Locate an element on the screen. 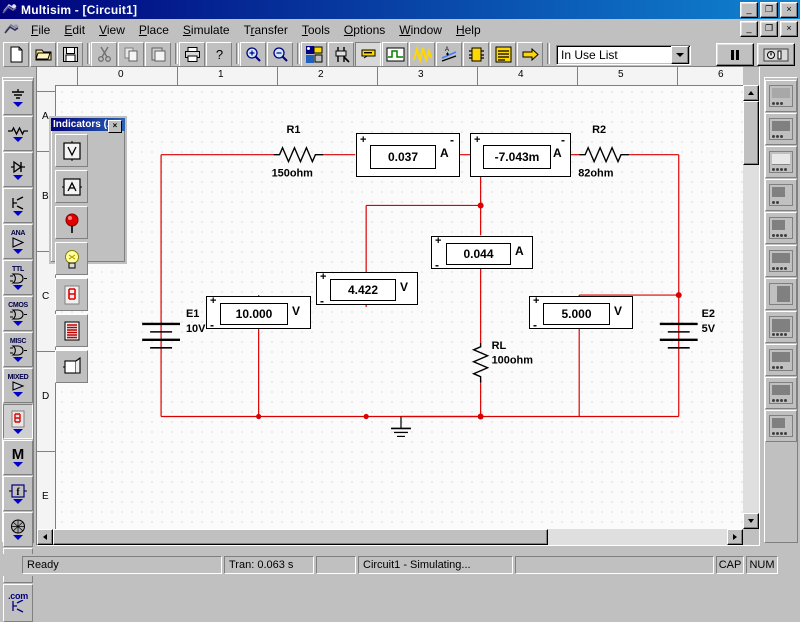  chevron-down-icon is located at coordinates (680, 54).